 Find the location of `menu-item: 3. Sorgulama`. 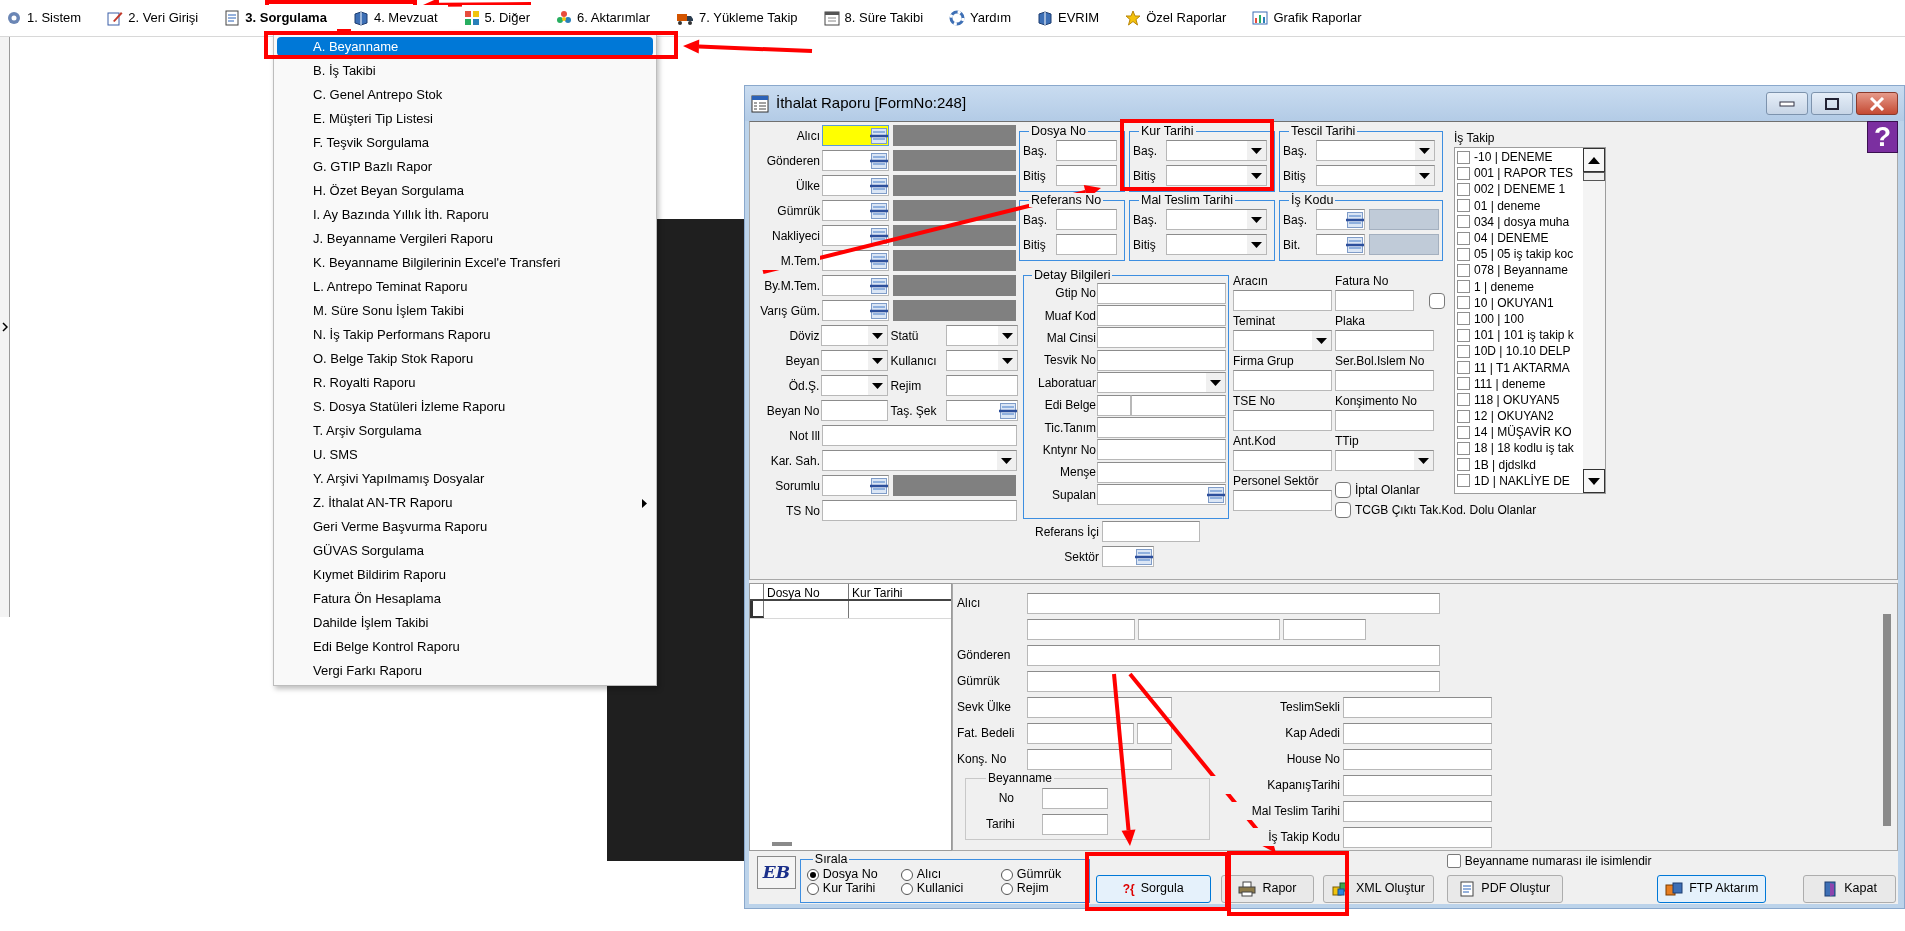

menu-item: 3. Sorgulama is located at coordinates (279, 18).